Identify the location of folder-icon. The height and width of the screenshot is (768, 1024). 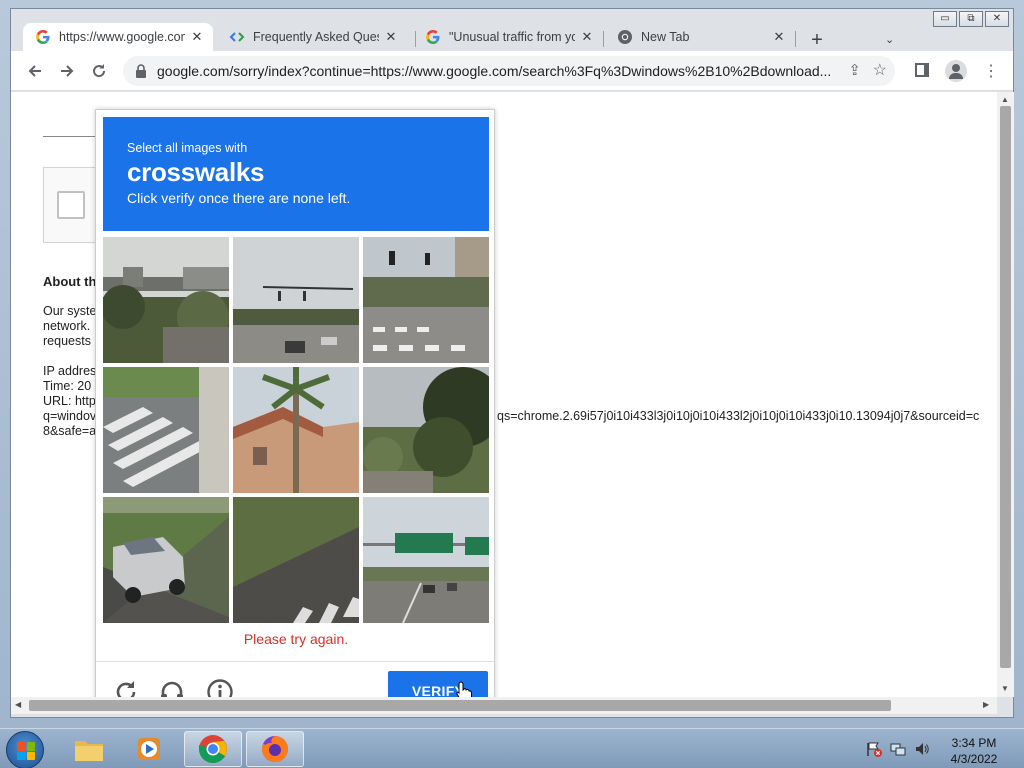
(89, 751).